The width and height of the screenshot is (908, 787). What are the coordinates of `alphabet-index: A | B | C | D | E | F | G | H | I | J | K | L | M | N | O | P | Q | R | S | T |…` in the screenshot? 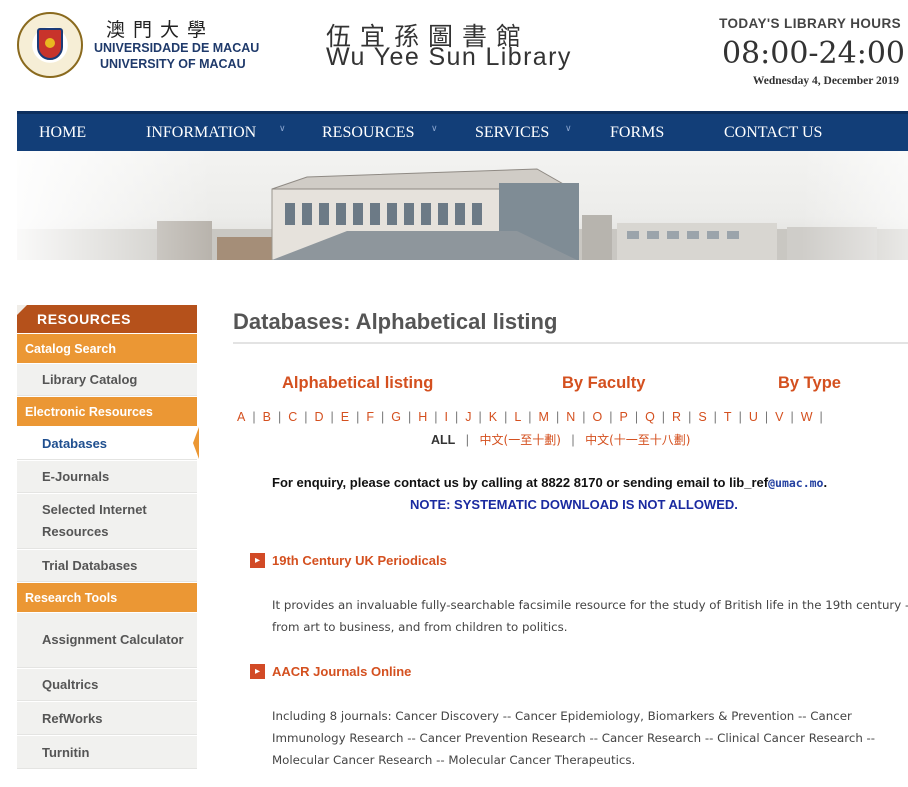 It's located at (572, 417).